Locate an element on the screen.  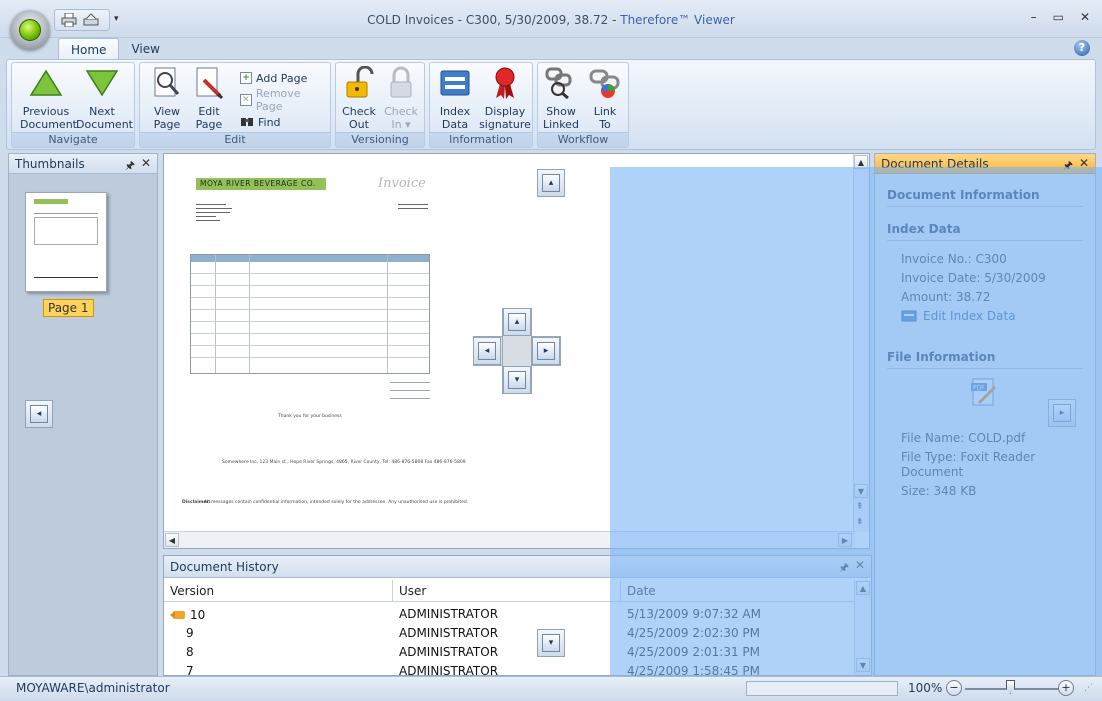
table-row: 10 ADMINISTRATOR 5/13/2009 9:07:32 AM is located at coordinates (509, 614).